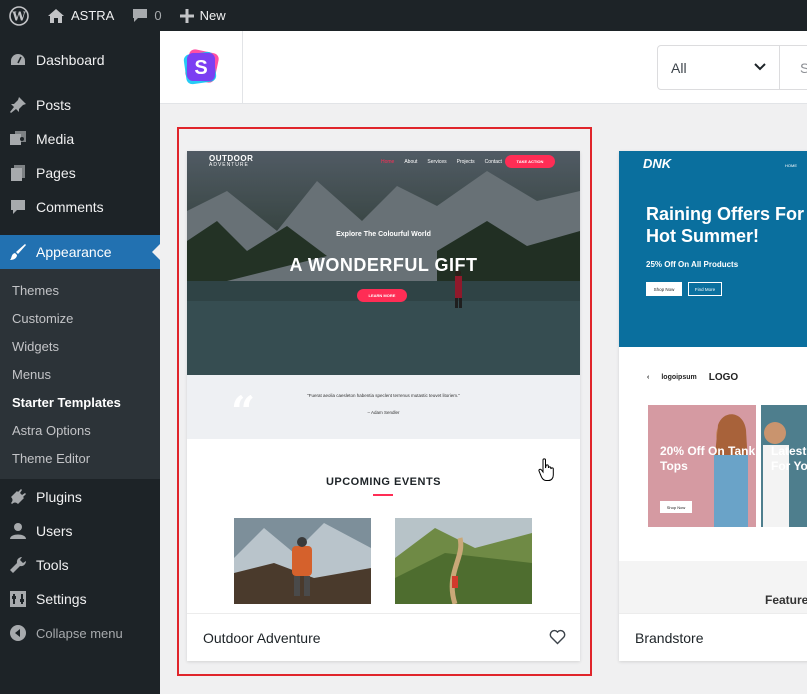  I want to click on sidebar-item-label: Posts, so click(54, 105).